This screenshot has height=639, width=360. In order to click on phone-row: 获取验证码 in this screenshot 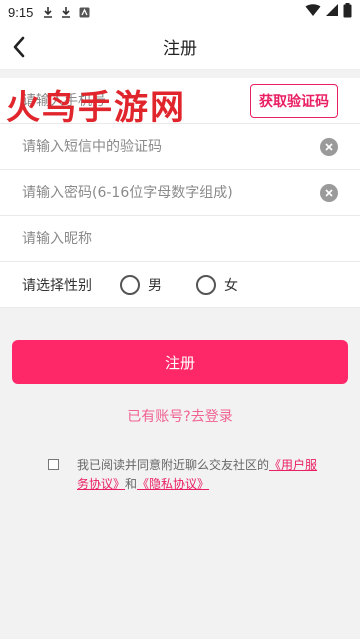, I will do `click(180, 101)`.